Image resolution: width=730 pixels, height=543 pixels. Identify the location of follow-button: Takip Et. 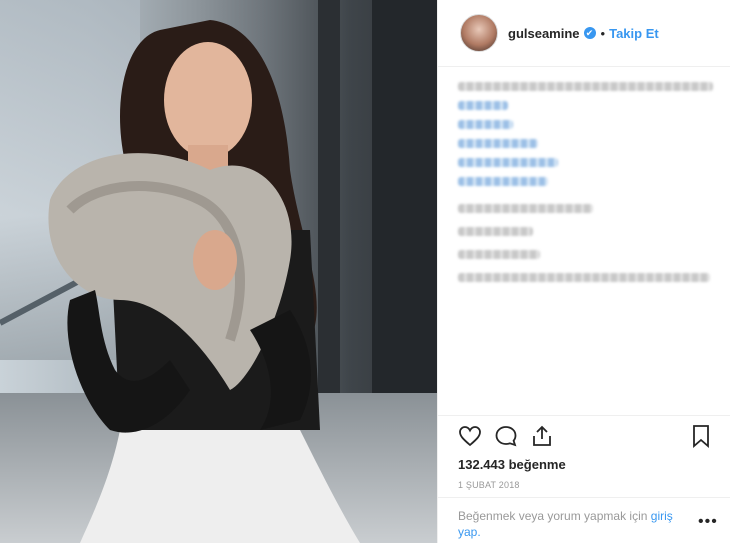
(634, 33).